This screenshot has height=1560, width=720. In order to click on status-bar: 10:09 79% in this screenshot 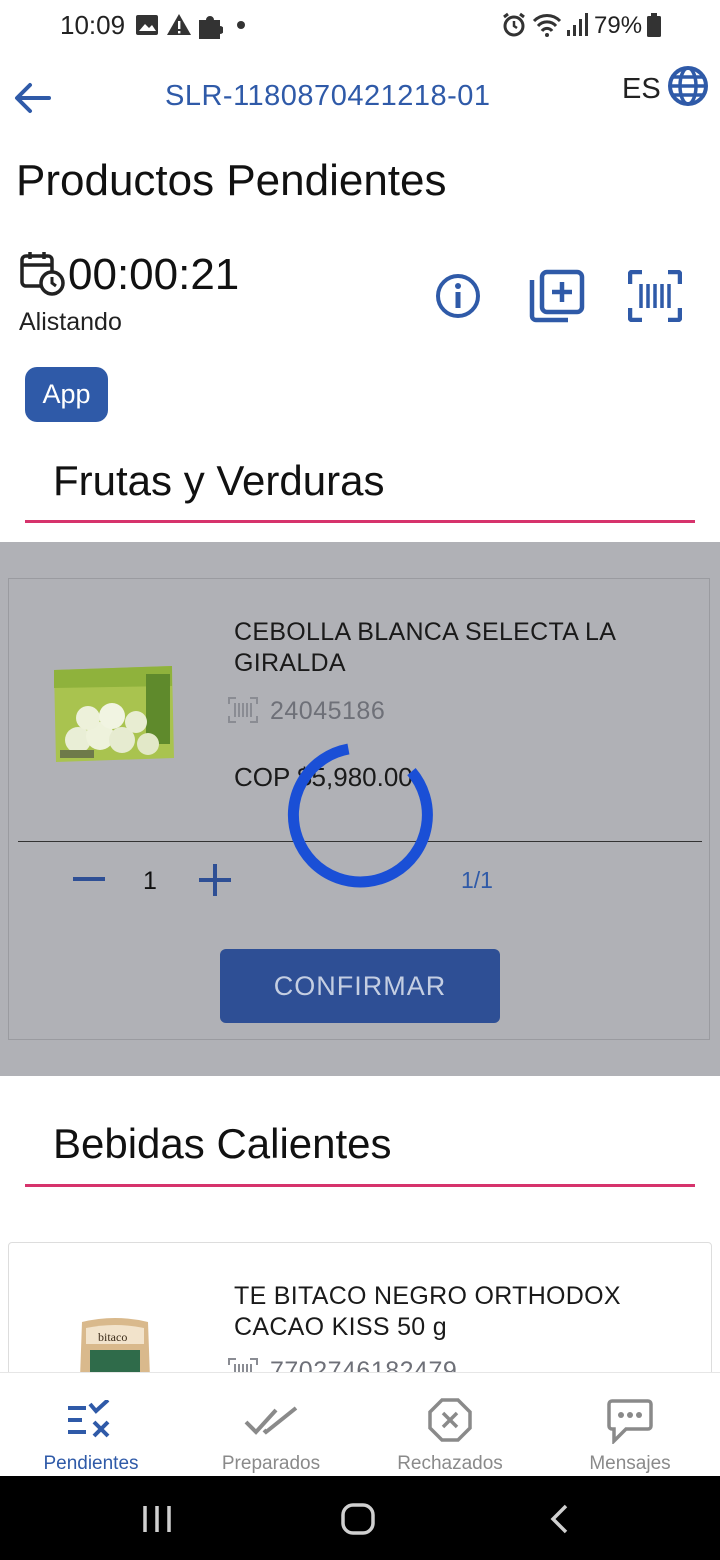, I will do `click(360, 26)`.